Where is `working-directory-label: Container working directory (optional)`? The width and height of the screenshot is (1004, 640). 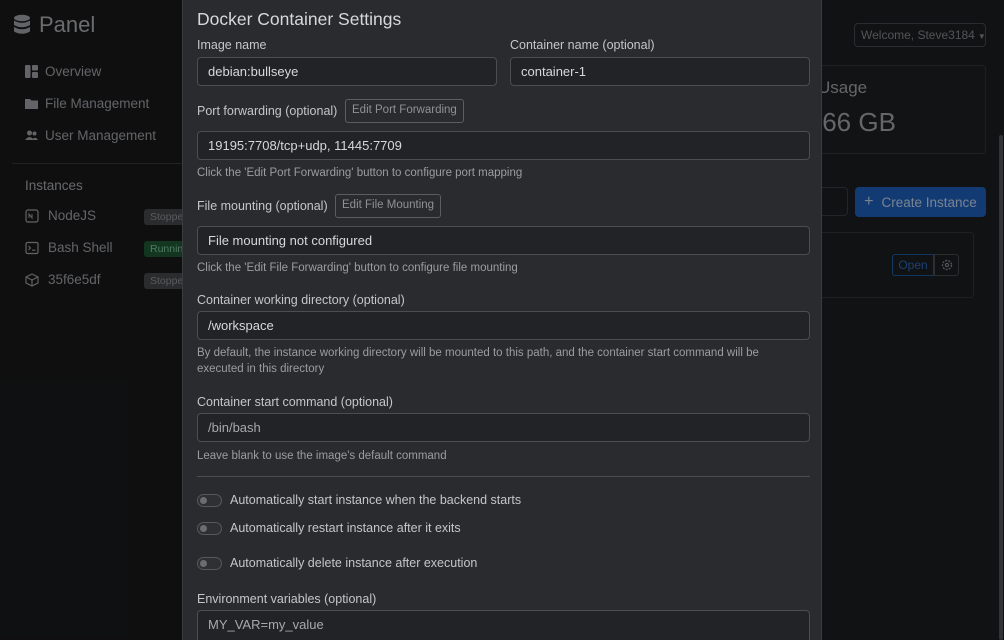 working-directory-label: Container working directory (optional) is located at coordinates (301, 300).